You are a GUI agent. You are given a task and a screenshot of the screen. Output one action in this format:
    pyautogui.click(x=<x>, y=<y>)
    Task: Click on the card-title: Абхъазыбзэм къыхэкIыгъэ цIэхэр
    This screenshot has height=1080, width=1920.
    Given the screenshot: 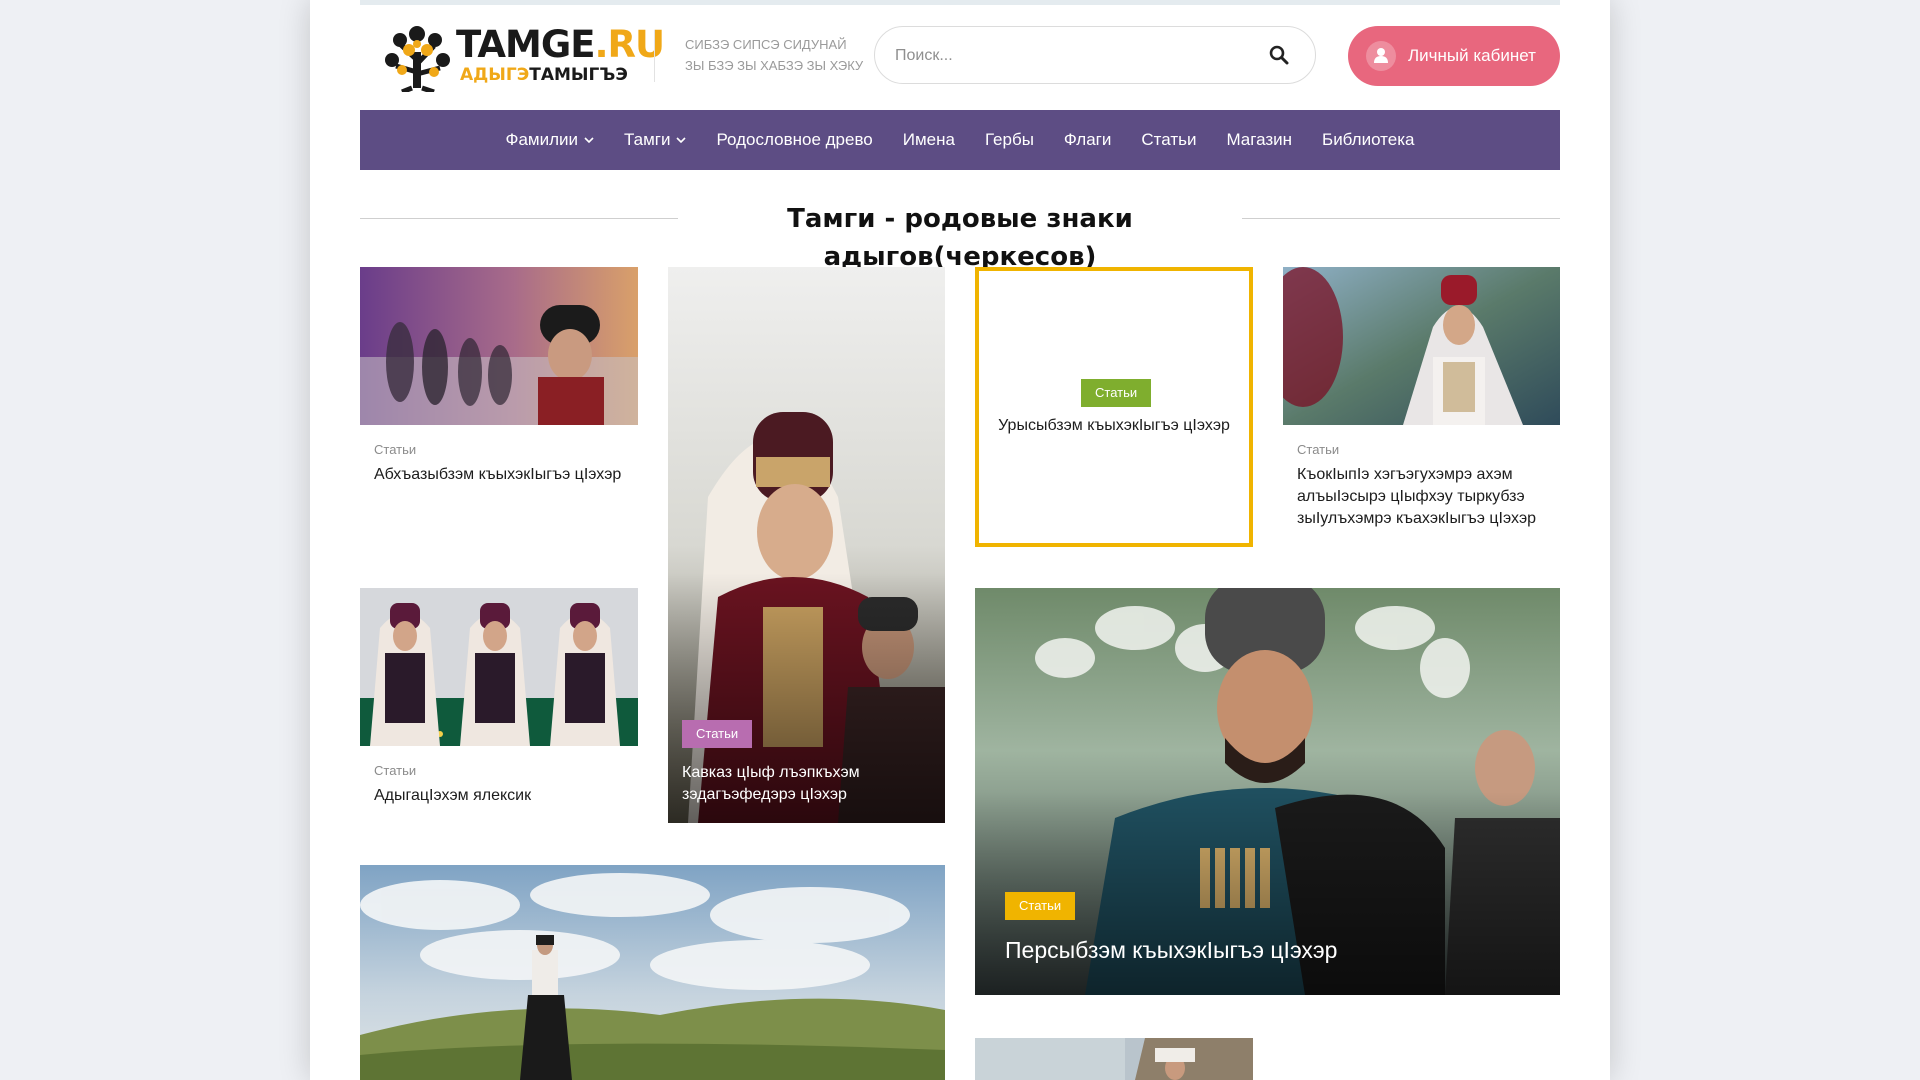 What is the action you would take?
    pyautogui.click(x=500, y=475)
    